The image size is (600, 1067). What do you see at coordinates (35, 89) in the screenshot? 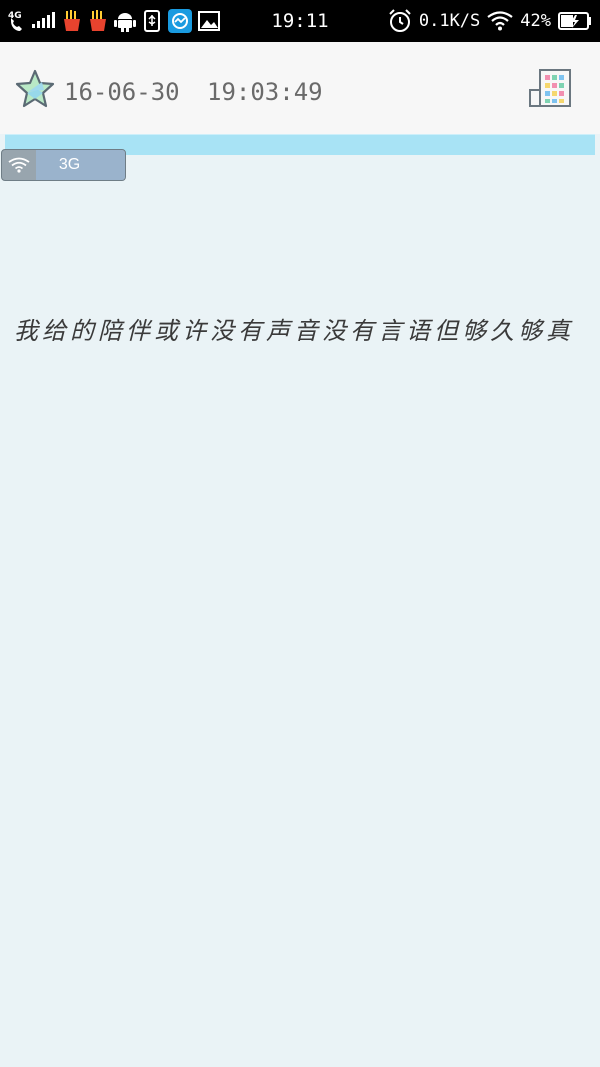
I see `star-icon` at bounding box center [35, 89].